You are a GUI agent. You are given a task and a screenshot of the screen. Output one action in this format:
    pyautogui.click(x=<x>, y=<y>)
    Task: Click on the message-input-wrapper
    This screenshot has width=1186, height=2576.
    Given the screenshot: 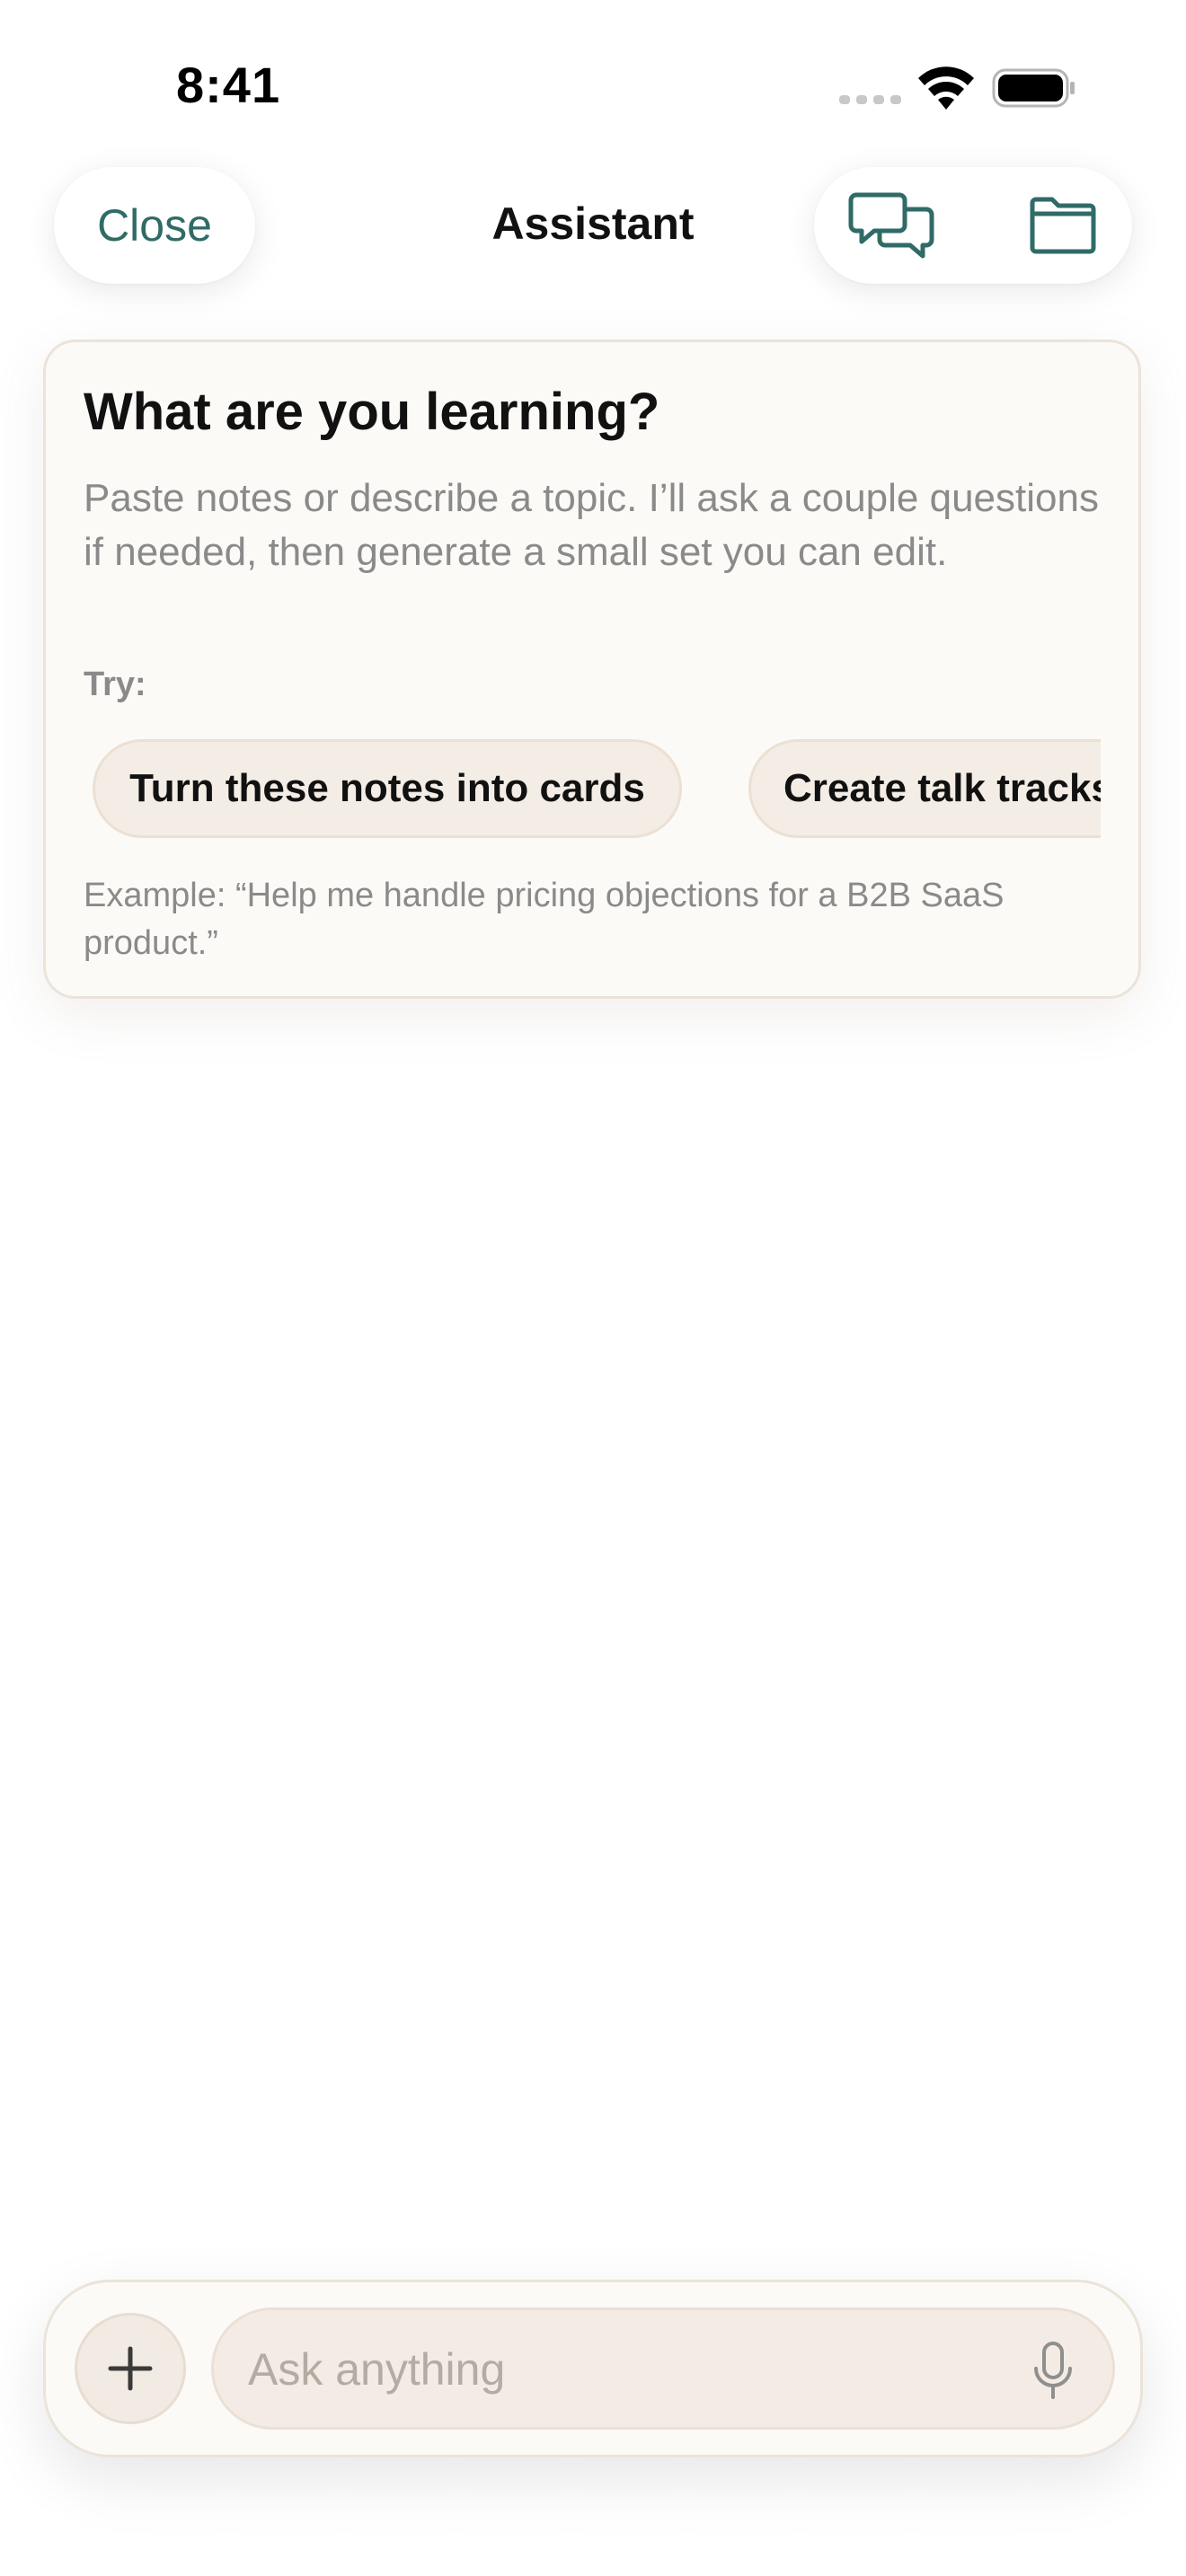 What is the action you would take?
    pyautogui.click(x=663, y=2368)
    